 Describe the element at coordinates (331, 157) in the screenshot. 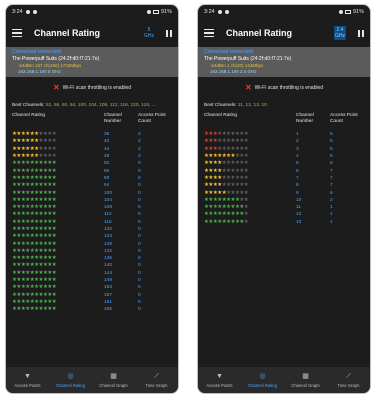

I see `ap-count: 6` at that location.